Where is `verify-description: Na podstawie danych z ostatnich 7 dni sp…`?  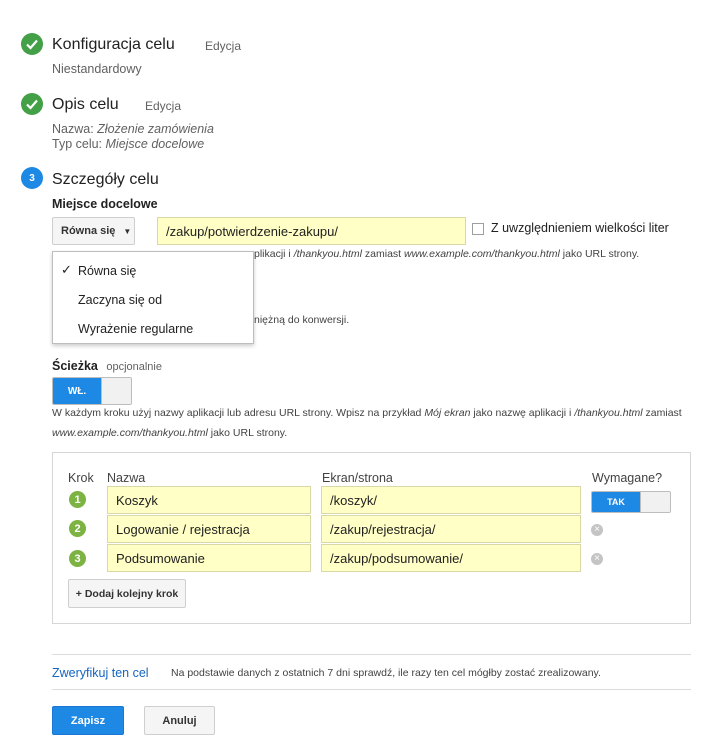 verify-description: Na podstawie danych z ostatnich 7 dni sp… is located at coordinates (386, 673).